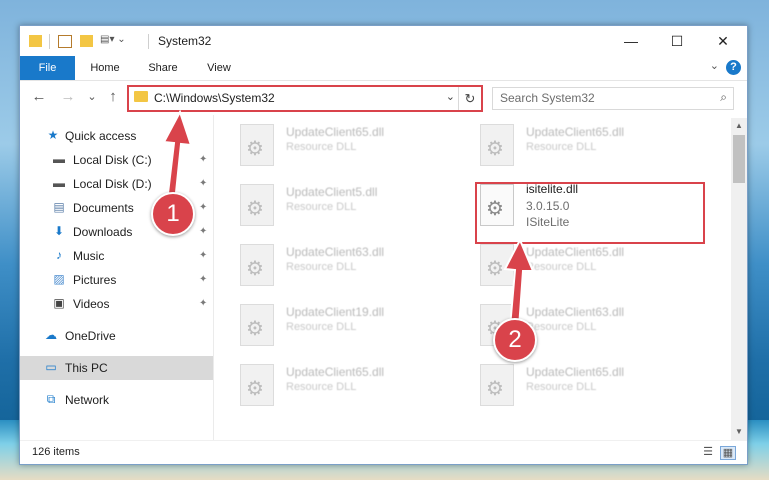 The image size is (769, 480). I want to click on scroll-up-icon: ▲, so click(739, 126).